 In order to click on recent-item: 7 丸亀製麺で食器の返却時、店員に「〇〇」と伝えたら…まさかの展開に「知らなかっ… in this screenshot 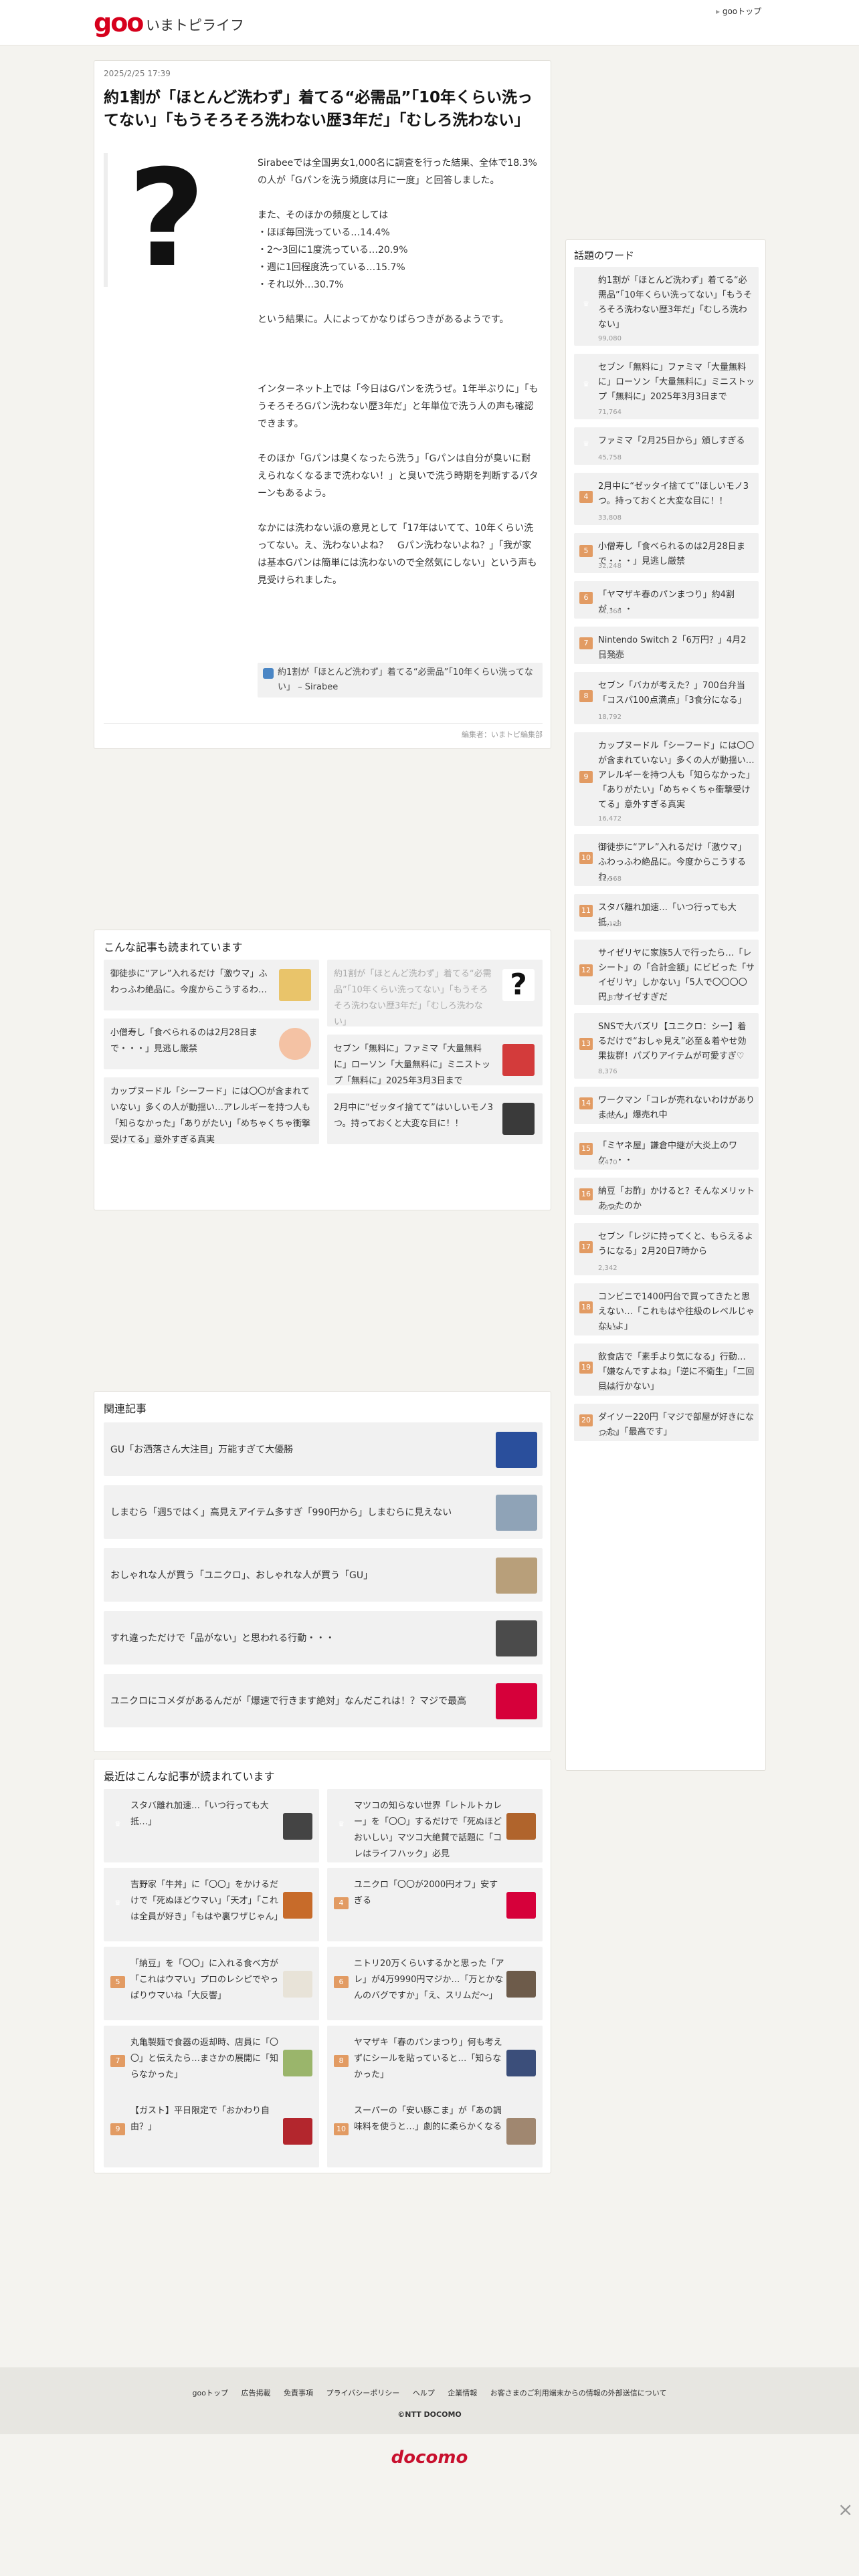, I will do `click(212, 2062)`.